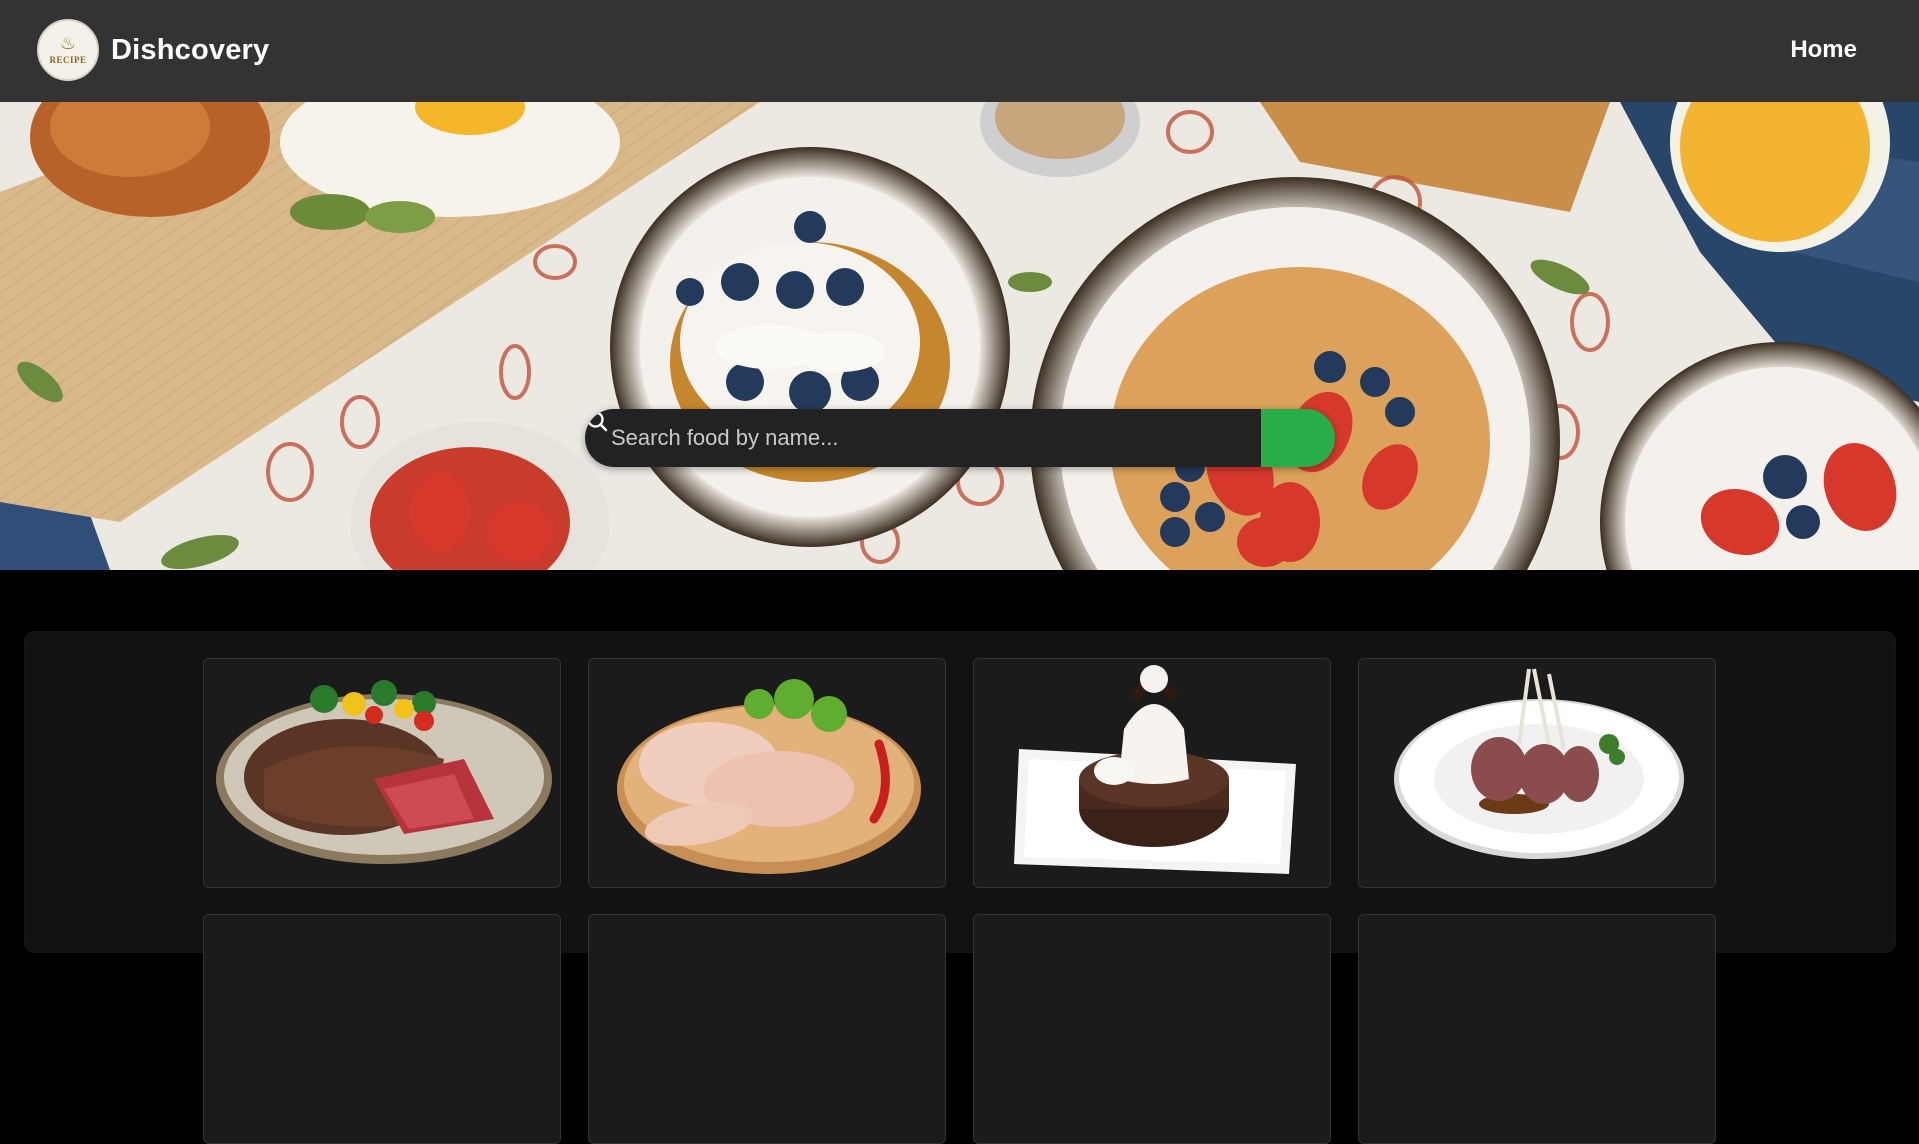 The width and height of the screenshot is (1919, 1144). What do you see at coordinates (959, 51) in the screenshot?
I see `top-navbar: ♨ RECIPE Dishcovery Home` at bounding box center [959, 51].